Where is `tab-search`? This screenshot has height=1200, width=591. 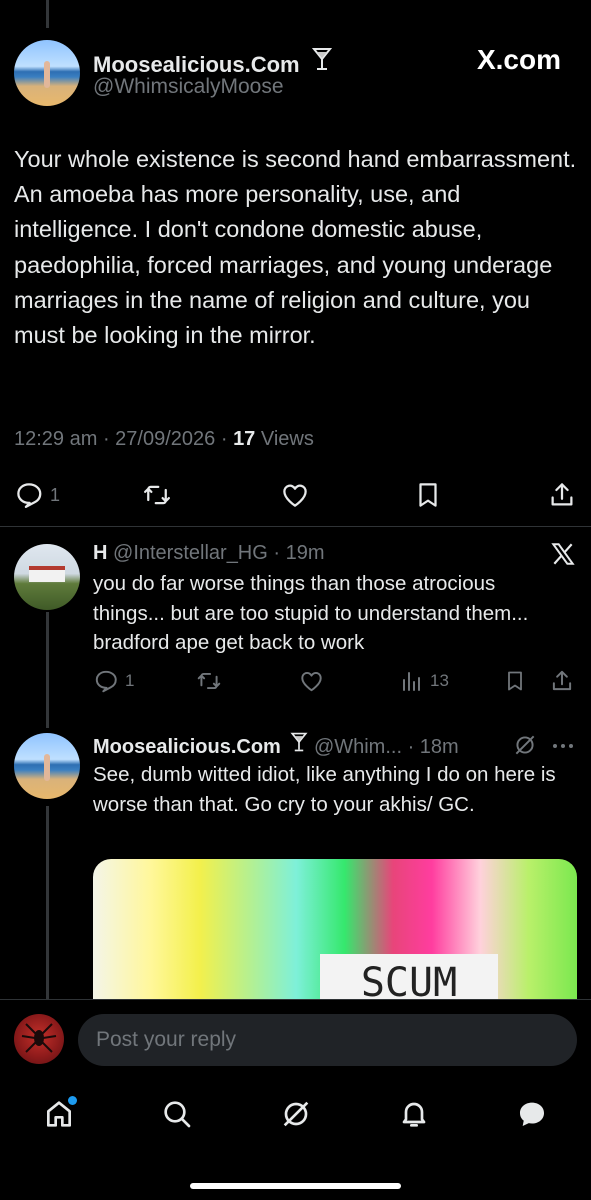 tab-search is located at coordinates (177, 1116).